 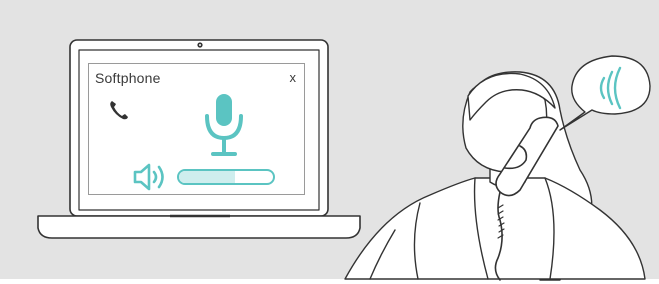 What do you see at coordinates (128, 78) in the screenshot?
I see `dialog-title: Softphone` at bounding box center [128, 78].